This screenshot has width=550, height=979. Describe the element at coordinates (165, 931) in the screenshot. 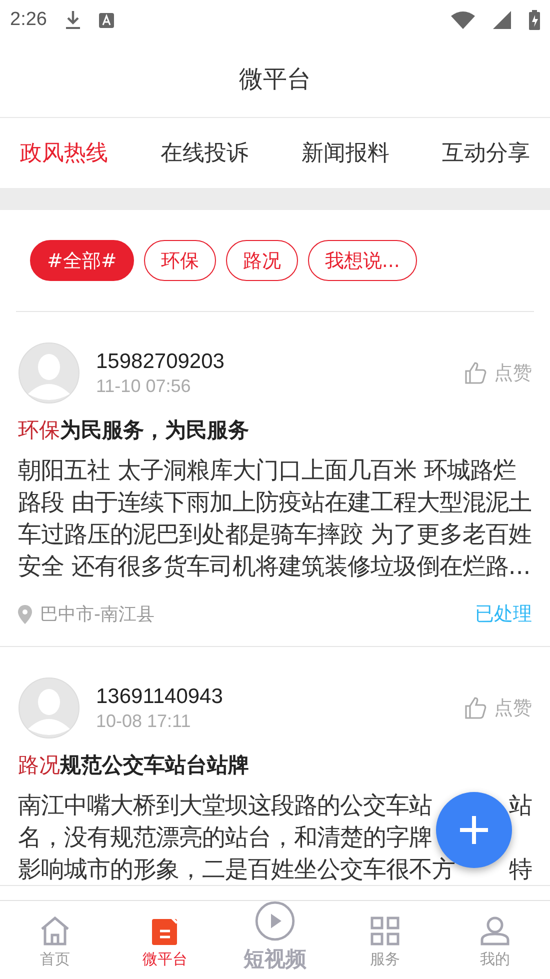

I see `note-icon` at that location.